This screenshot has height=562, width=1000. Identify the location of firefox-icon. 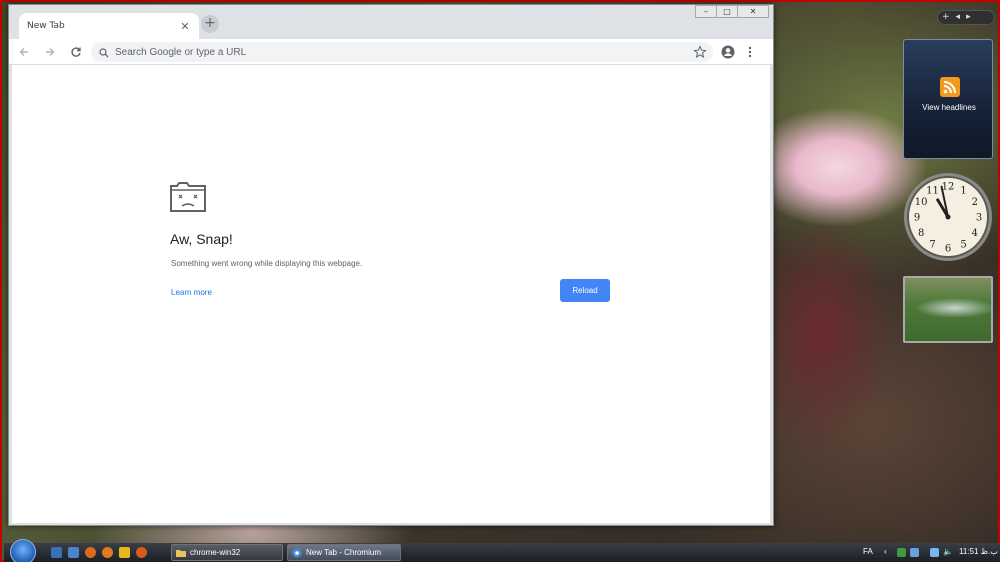
(90, 552).